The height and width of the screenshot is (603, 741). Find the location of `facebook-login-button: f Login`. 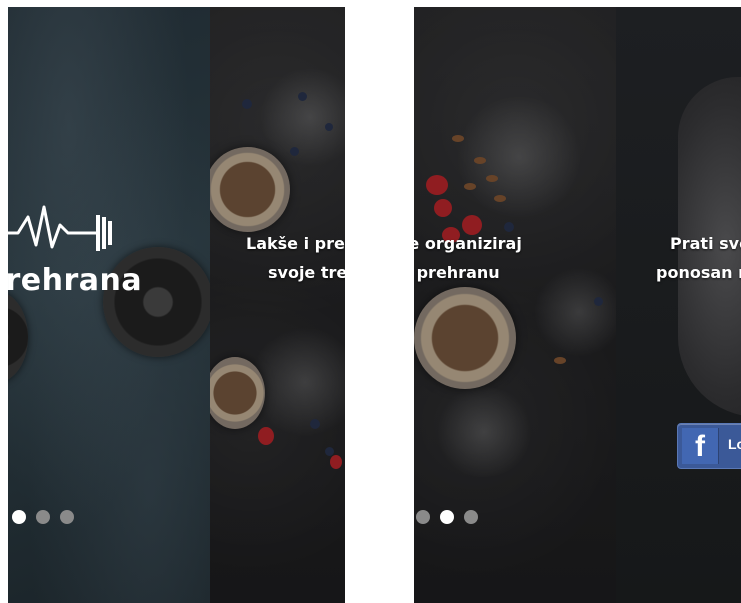

facebook-login-button: f Login is located at coordinates (709, 446).